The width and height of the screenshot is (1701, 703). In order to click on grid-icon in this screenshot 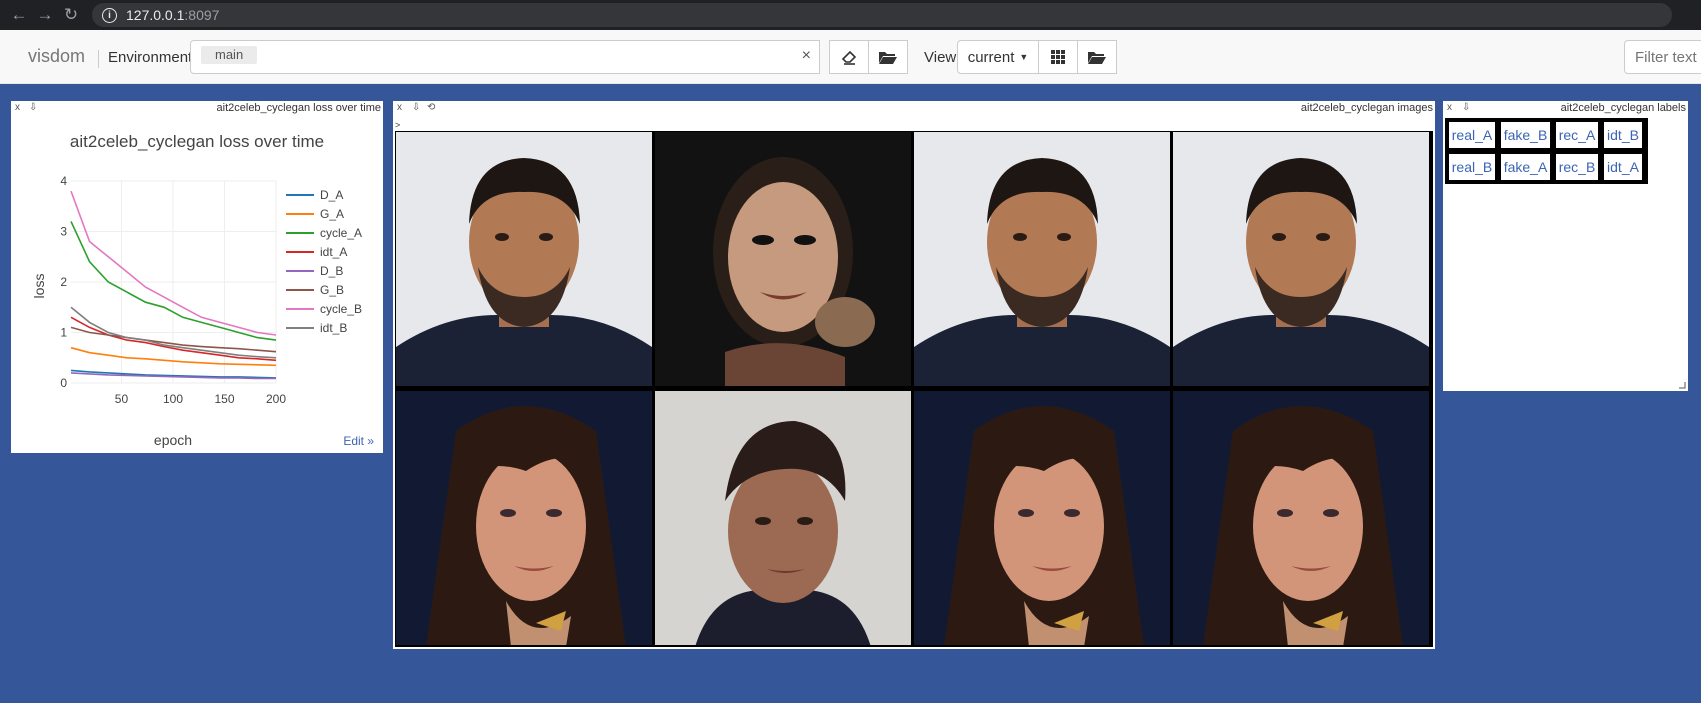, I will do `click(1058, 57)`.